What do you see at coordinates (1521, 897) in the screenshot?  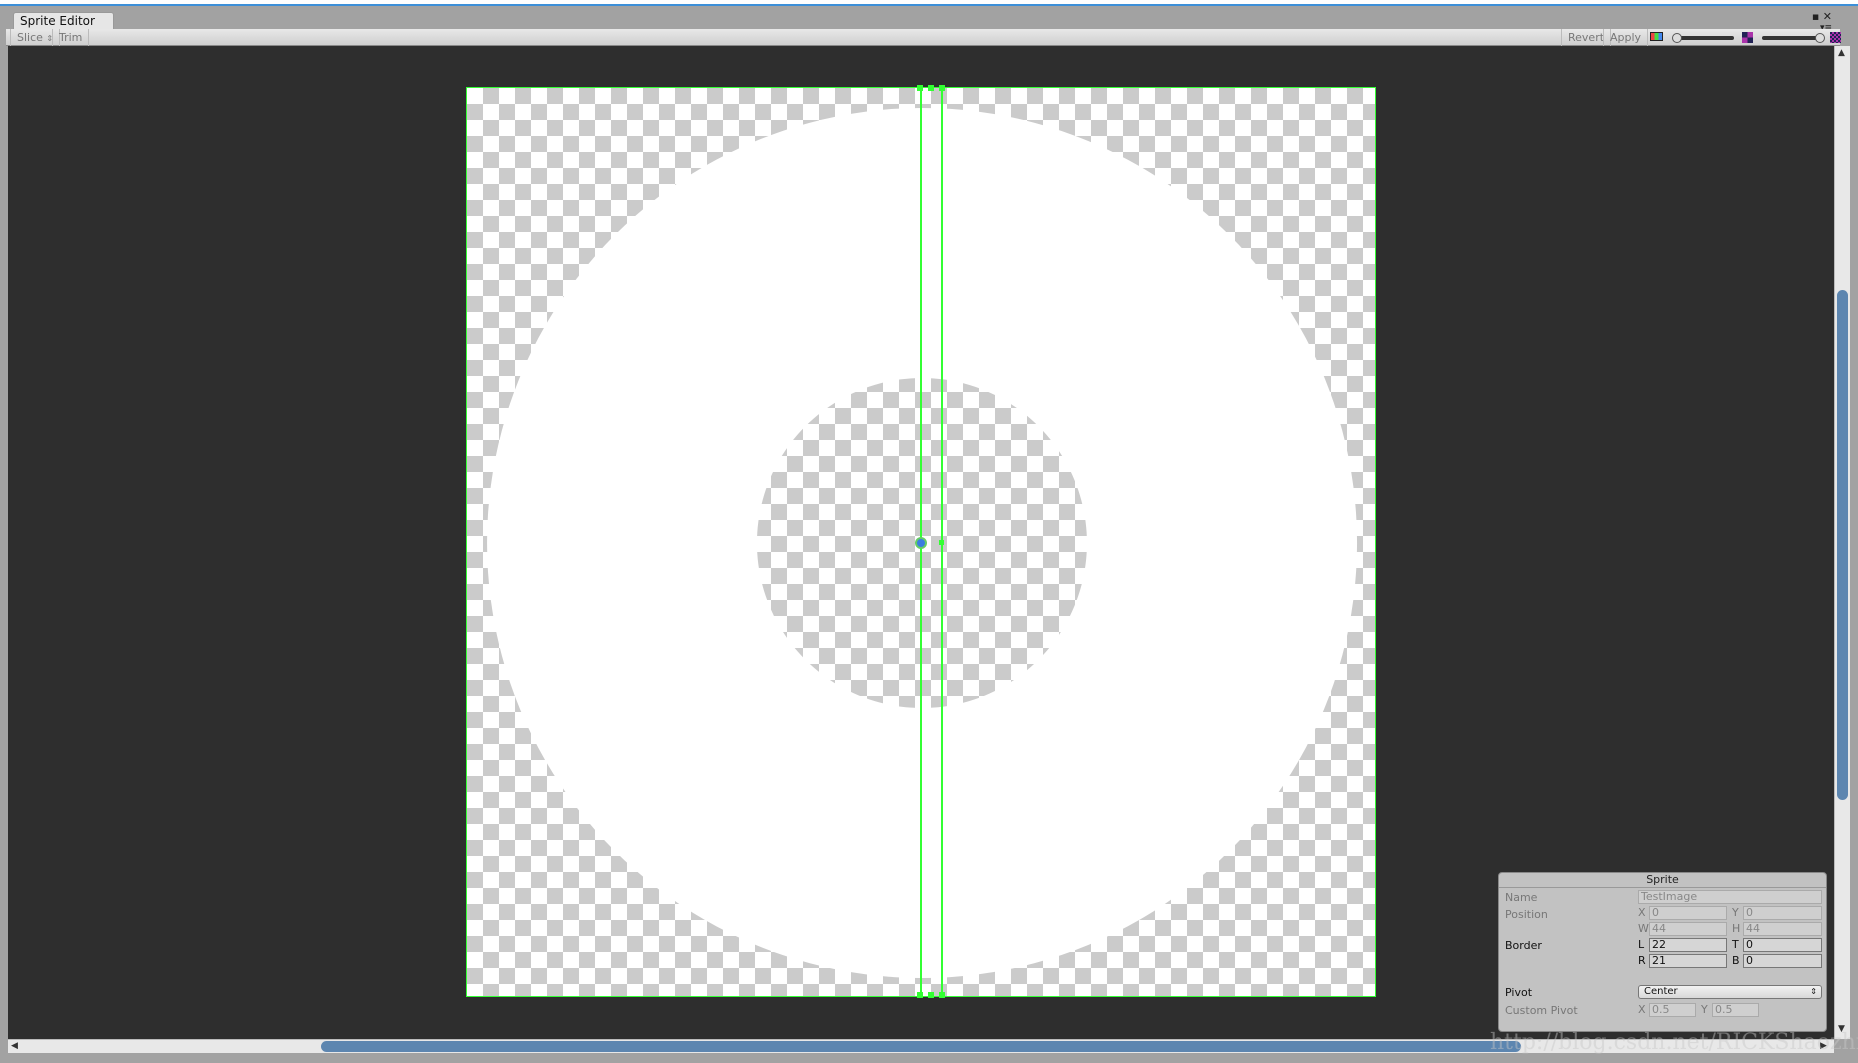 I see `name-label: Name` at bounding box center [1521, 897].